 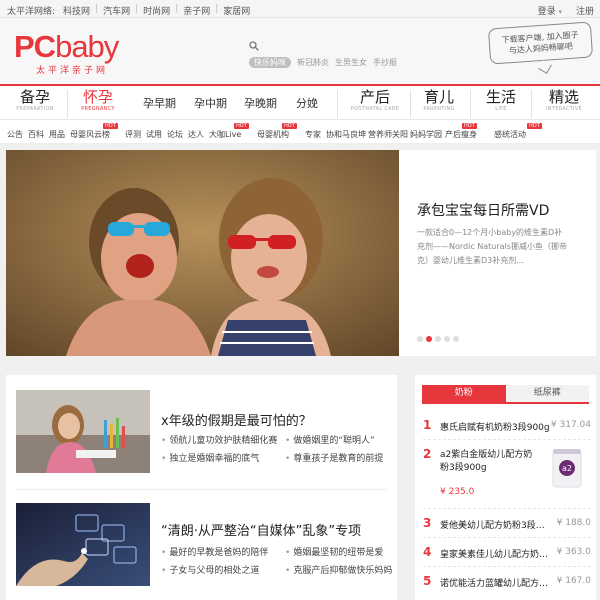 What do you see at coordinates (76, 10) in the screenshot?
I see `network-link-tech: 科技网` at bounding box center [76, 10].